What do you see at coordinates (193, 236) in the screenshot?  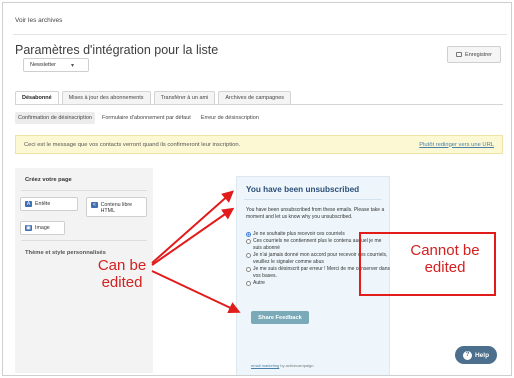 I see `arrow-to-description` at bounding box center [193, 236].